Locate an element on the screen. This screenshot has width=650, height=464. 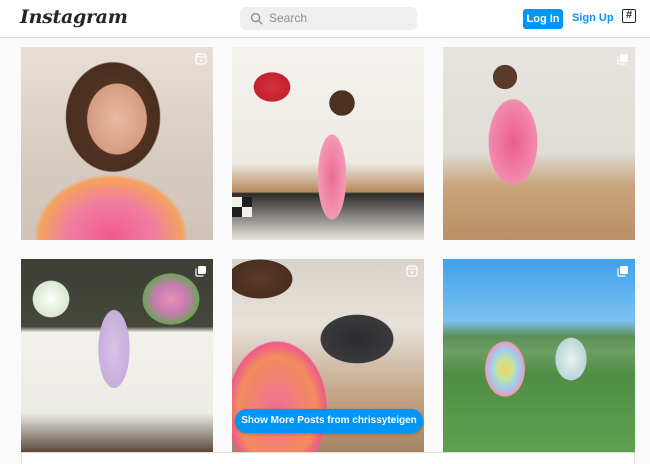
search-input: Search is located at coordinates (328, 18).